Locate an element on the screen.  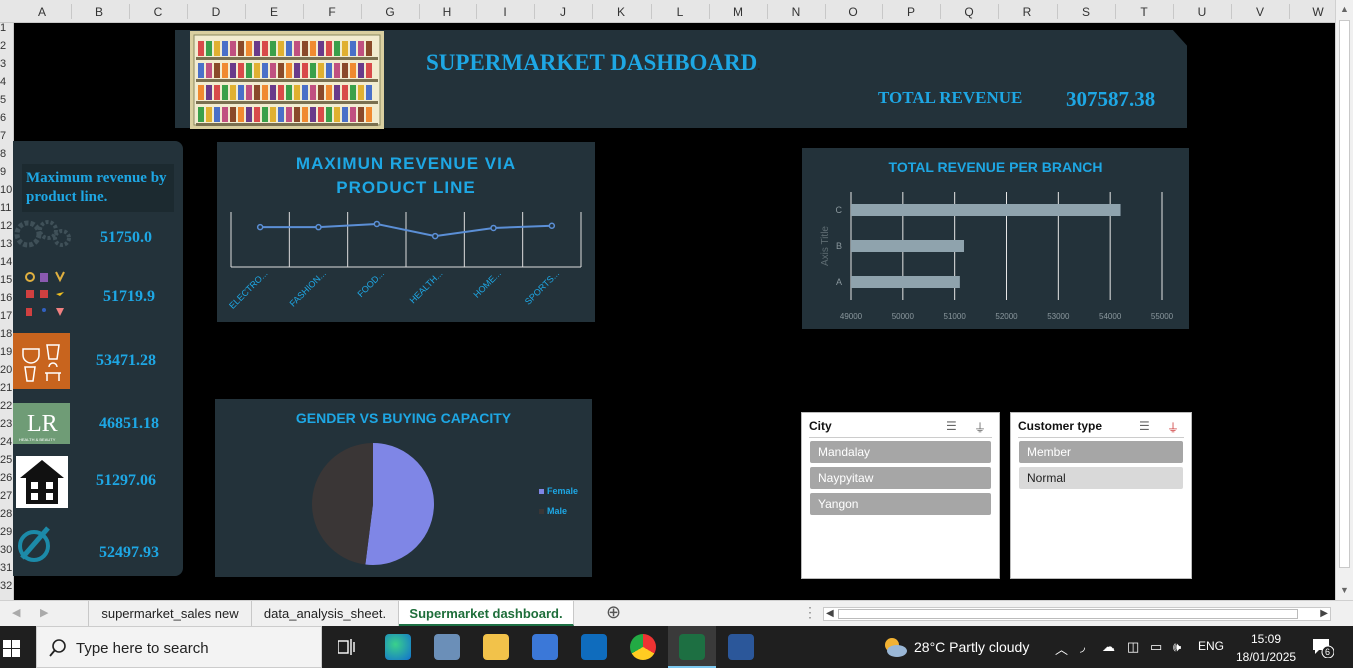
column-header-g: G is located at coordinates (389, 12).